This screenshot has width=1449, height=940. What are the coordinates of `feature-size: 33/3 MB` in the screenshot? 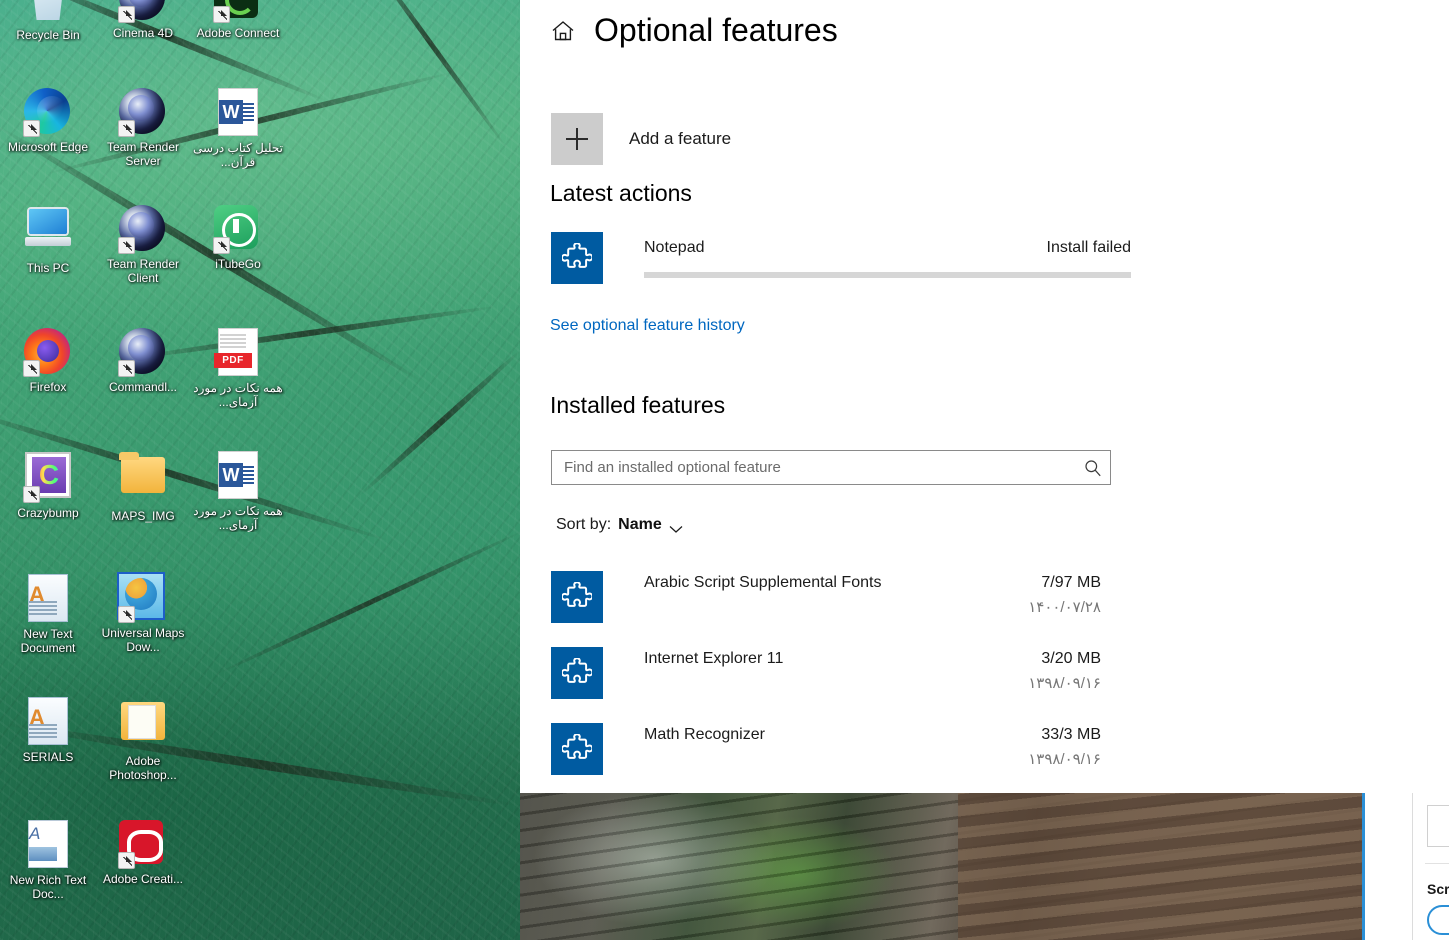 It's located at (1071, 734).